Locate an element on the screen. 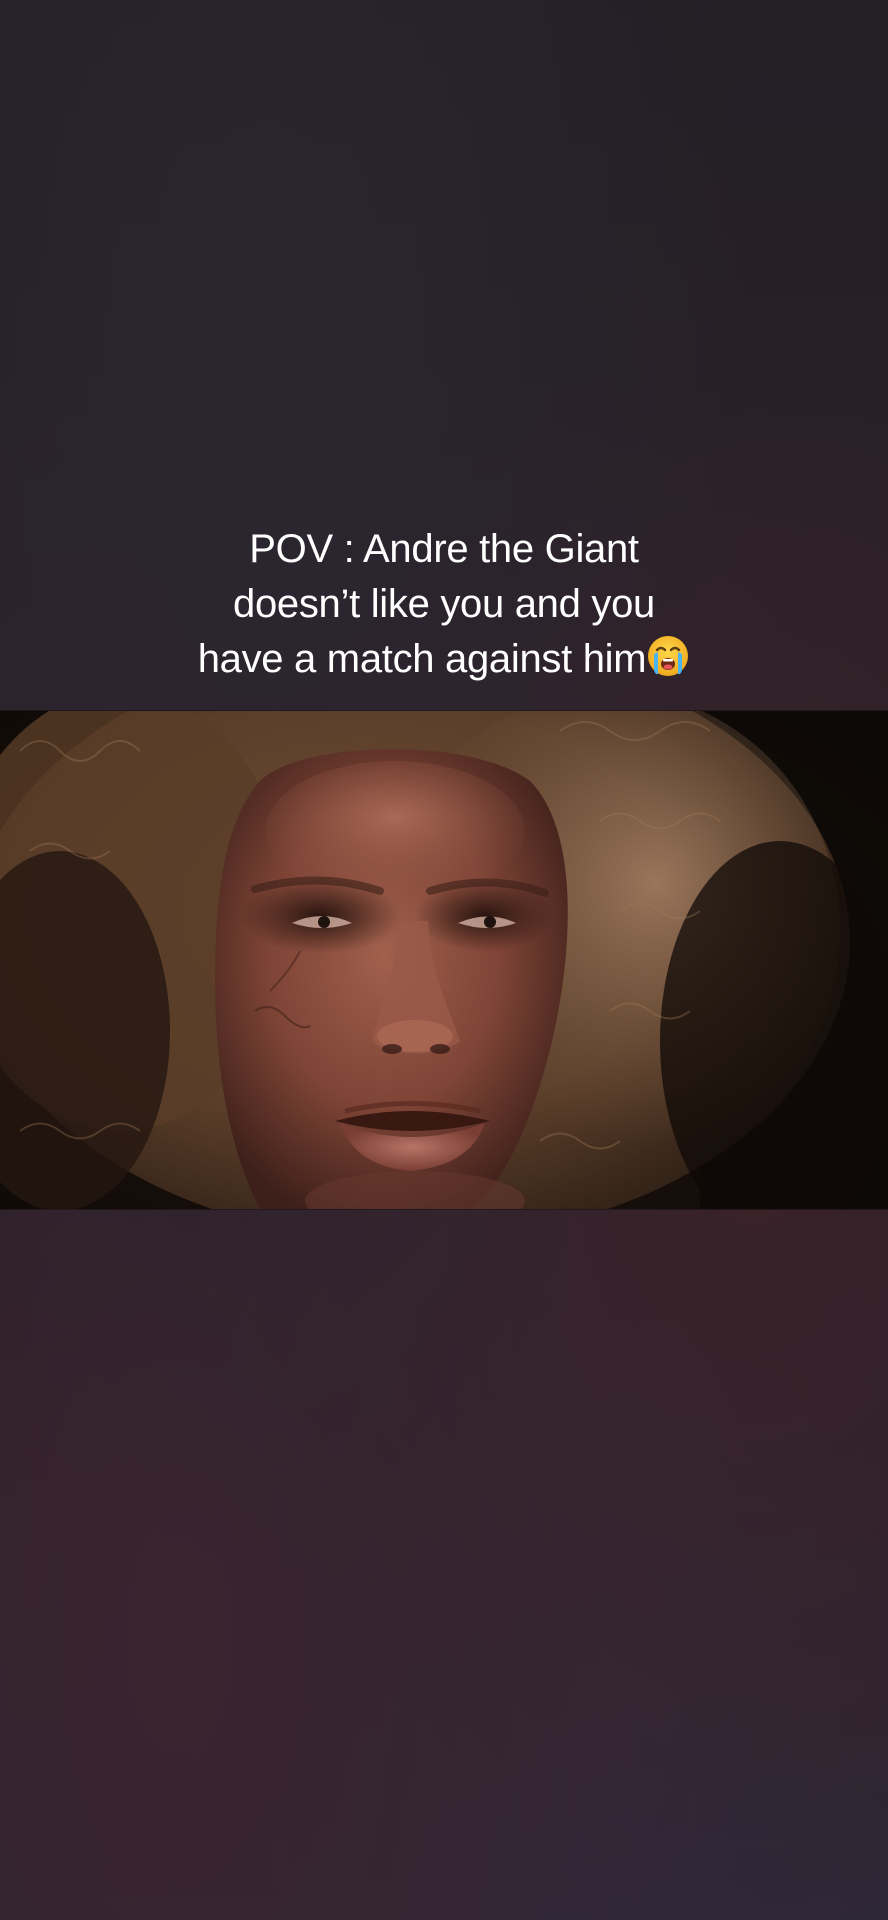 The width and height of the screenshot is (888, 1920). caption-line-3-wrap: have a match against him is located at coordinates (444, 659).